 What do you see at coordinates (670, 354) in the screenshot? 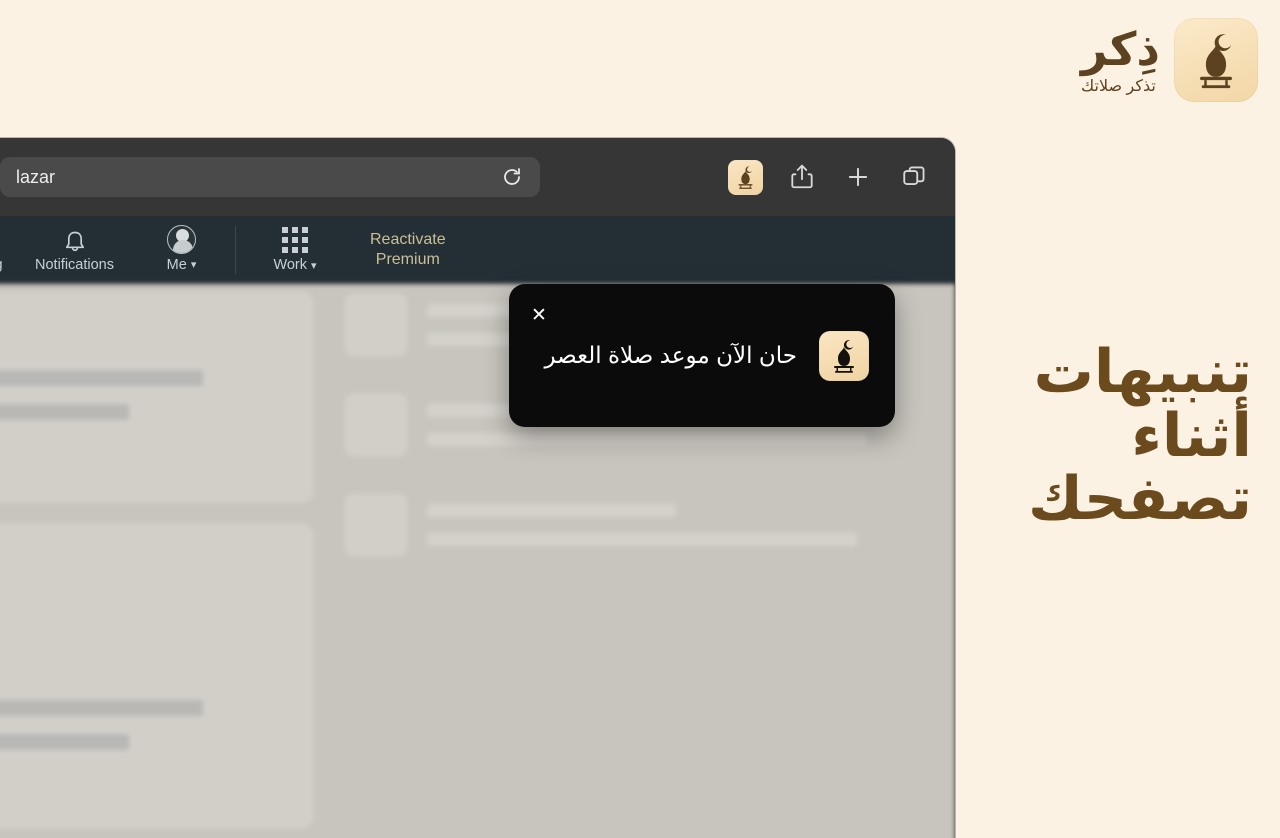
I see `toast-message: حان الآن موعد صلاة العصر` at bounding box center [670, 354].